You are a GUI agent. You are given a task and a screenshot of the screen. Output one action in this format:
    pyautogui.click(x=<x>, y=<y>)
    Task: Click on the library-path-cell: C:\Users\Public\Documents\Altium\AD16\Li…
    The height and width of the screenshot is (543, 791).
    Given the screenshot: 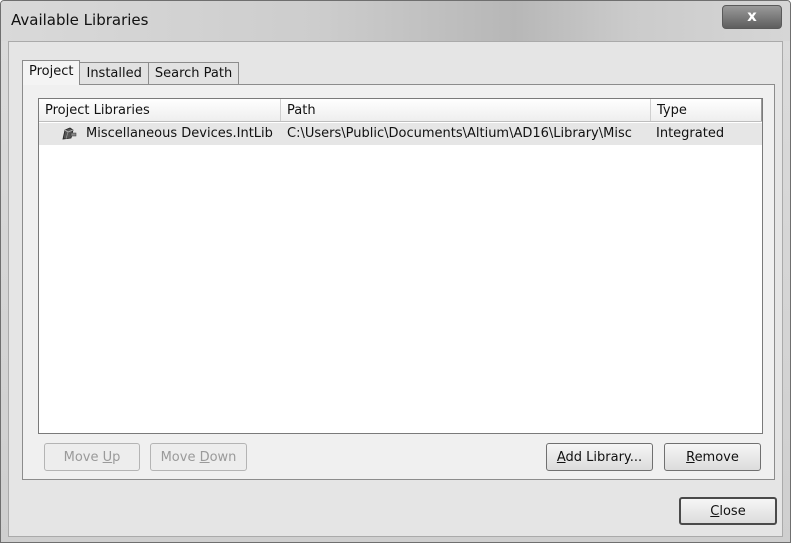 What is the action you would take?
    pyautogui.click(x=459, y=133)
    